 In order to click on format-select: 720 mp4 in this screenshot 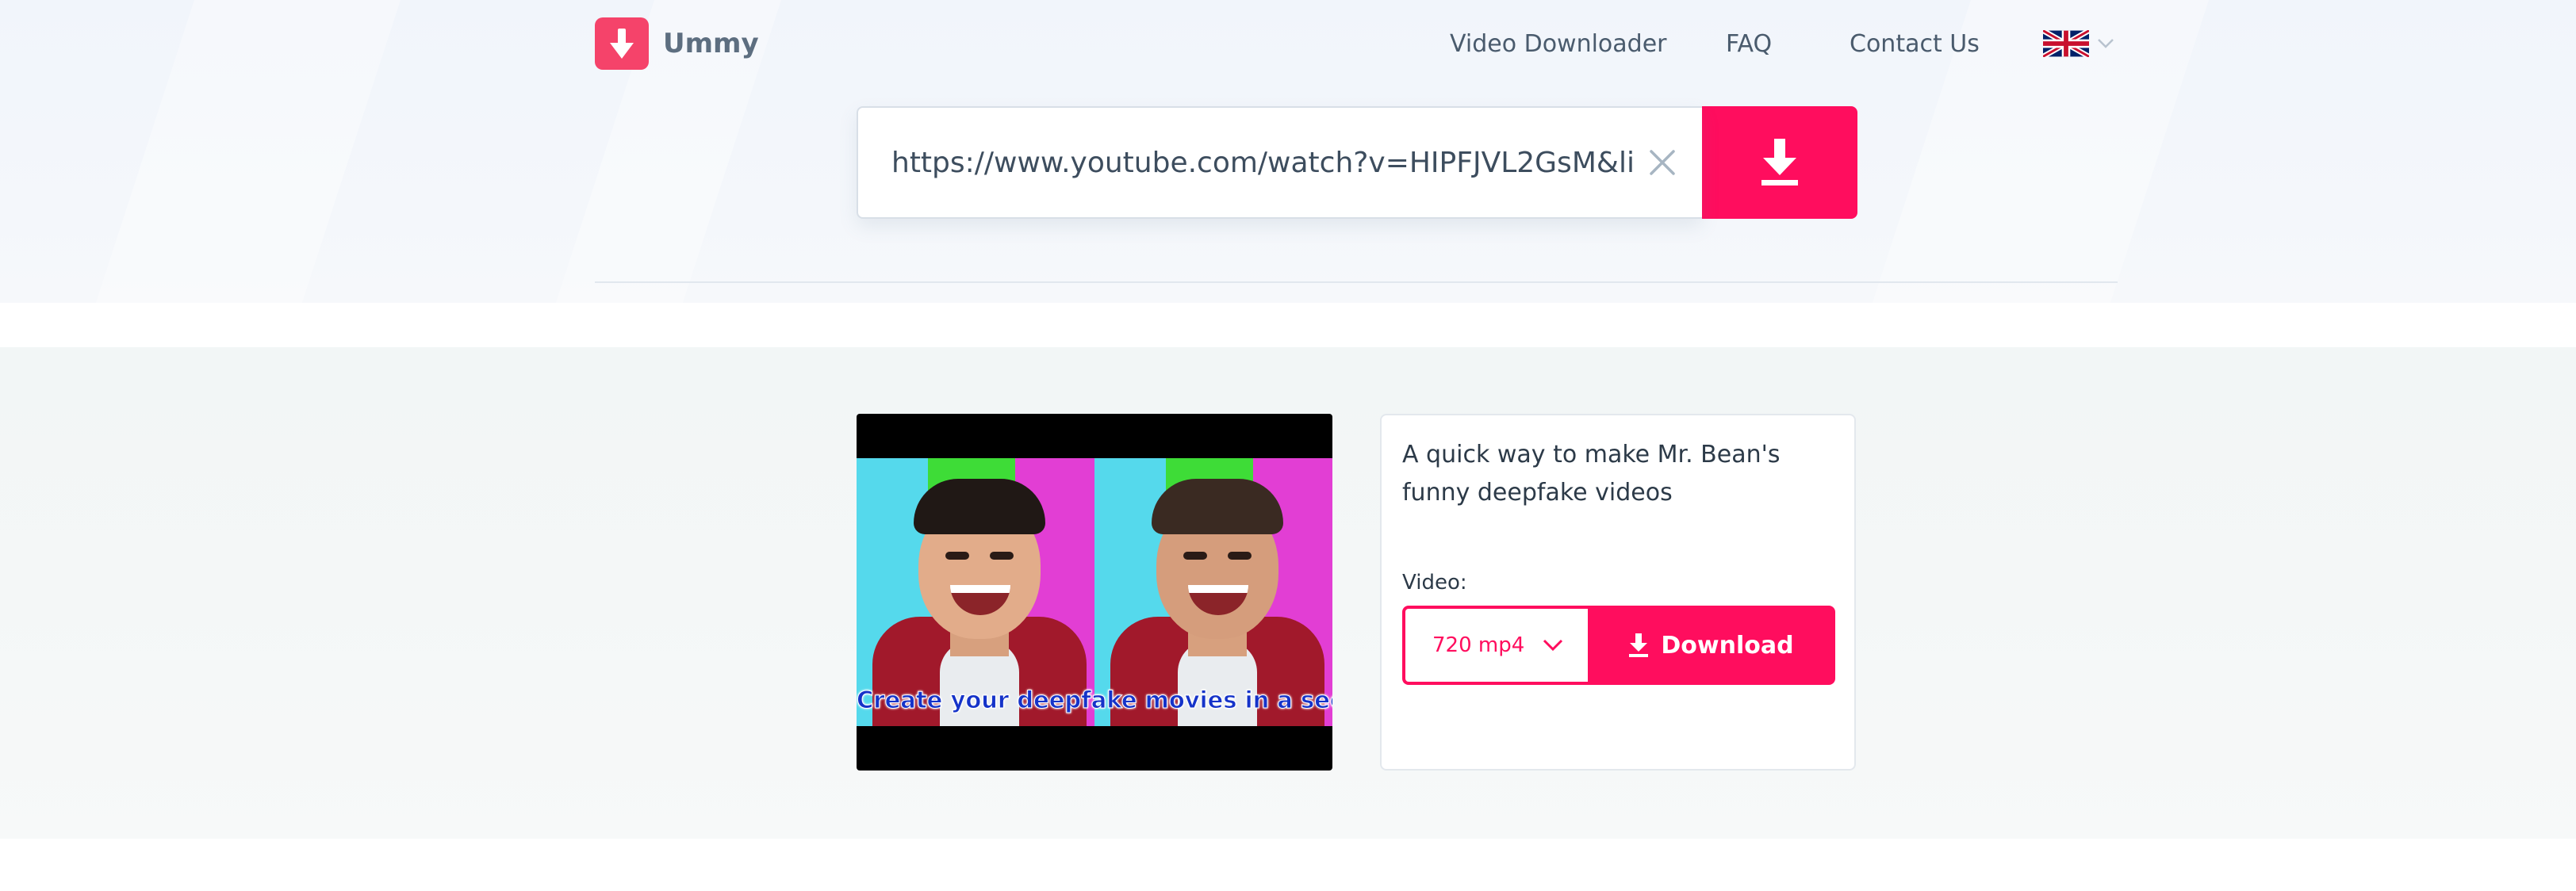, I will do `click(1495, 645)`.